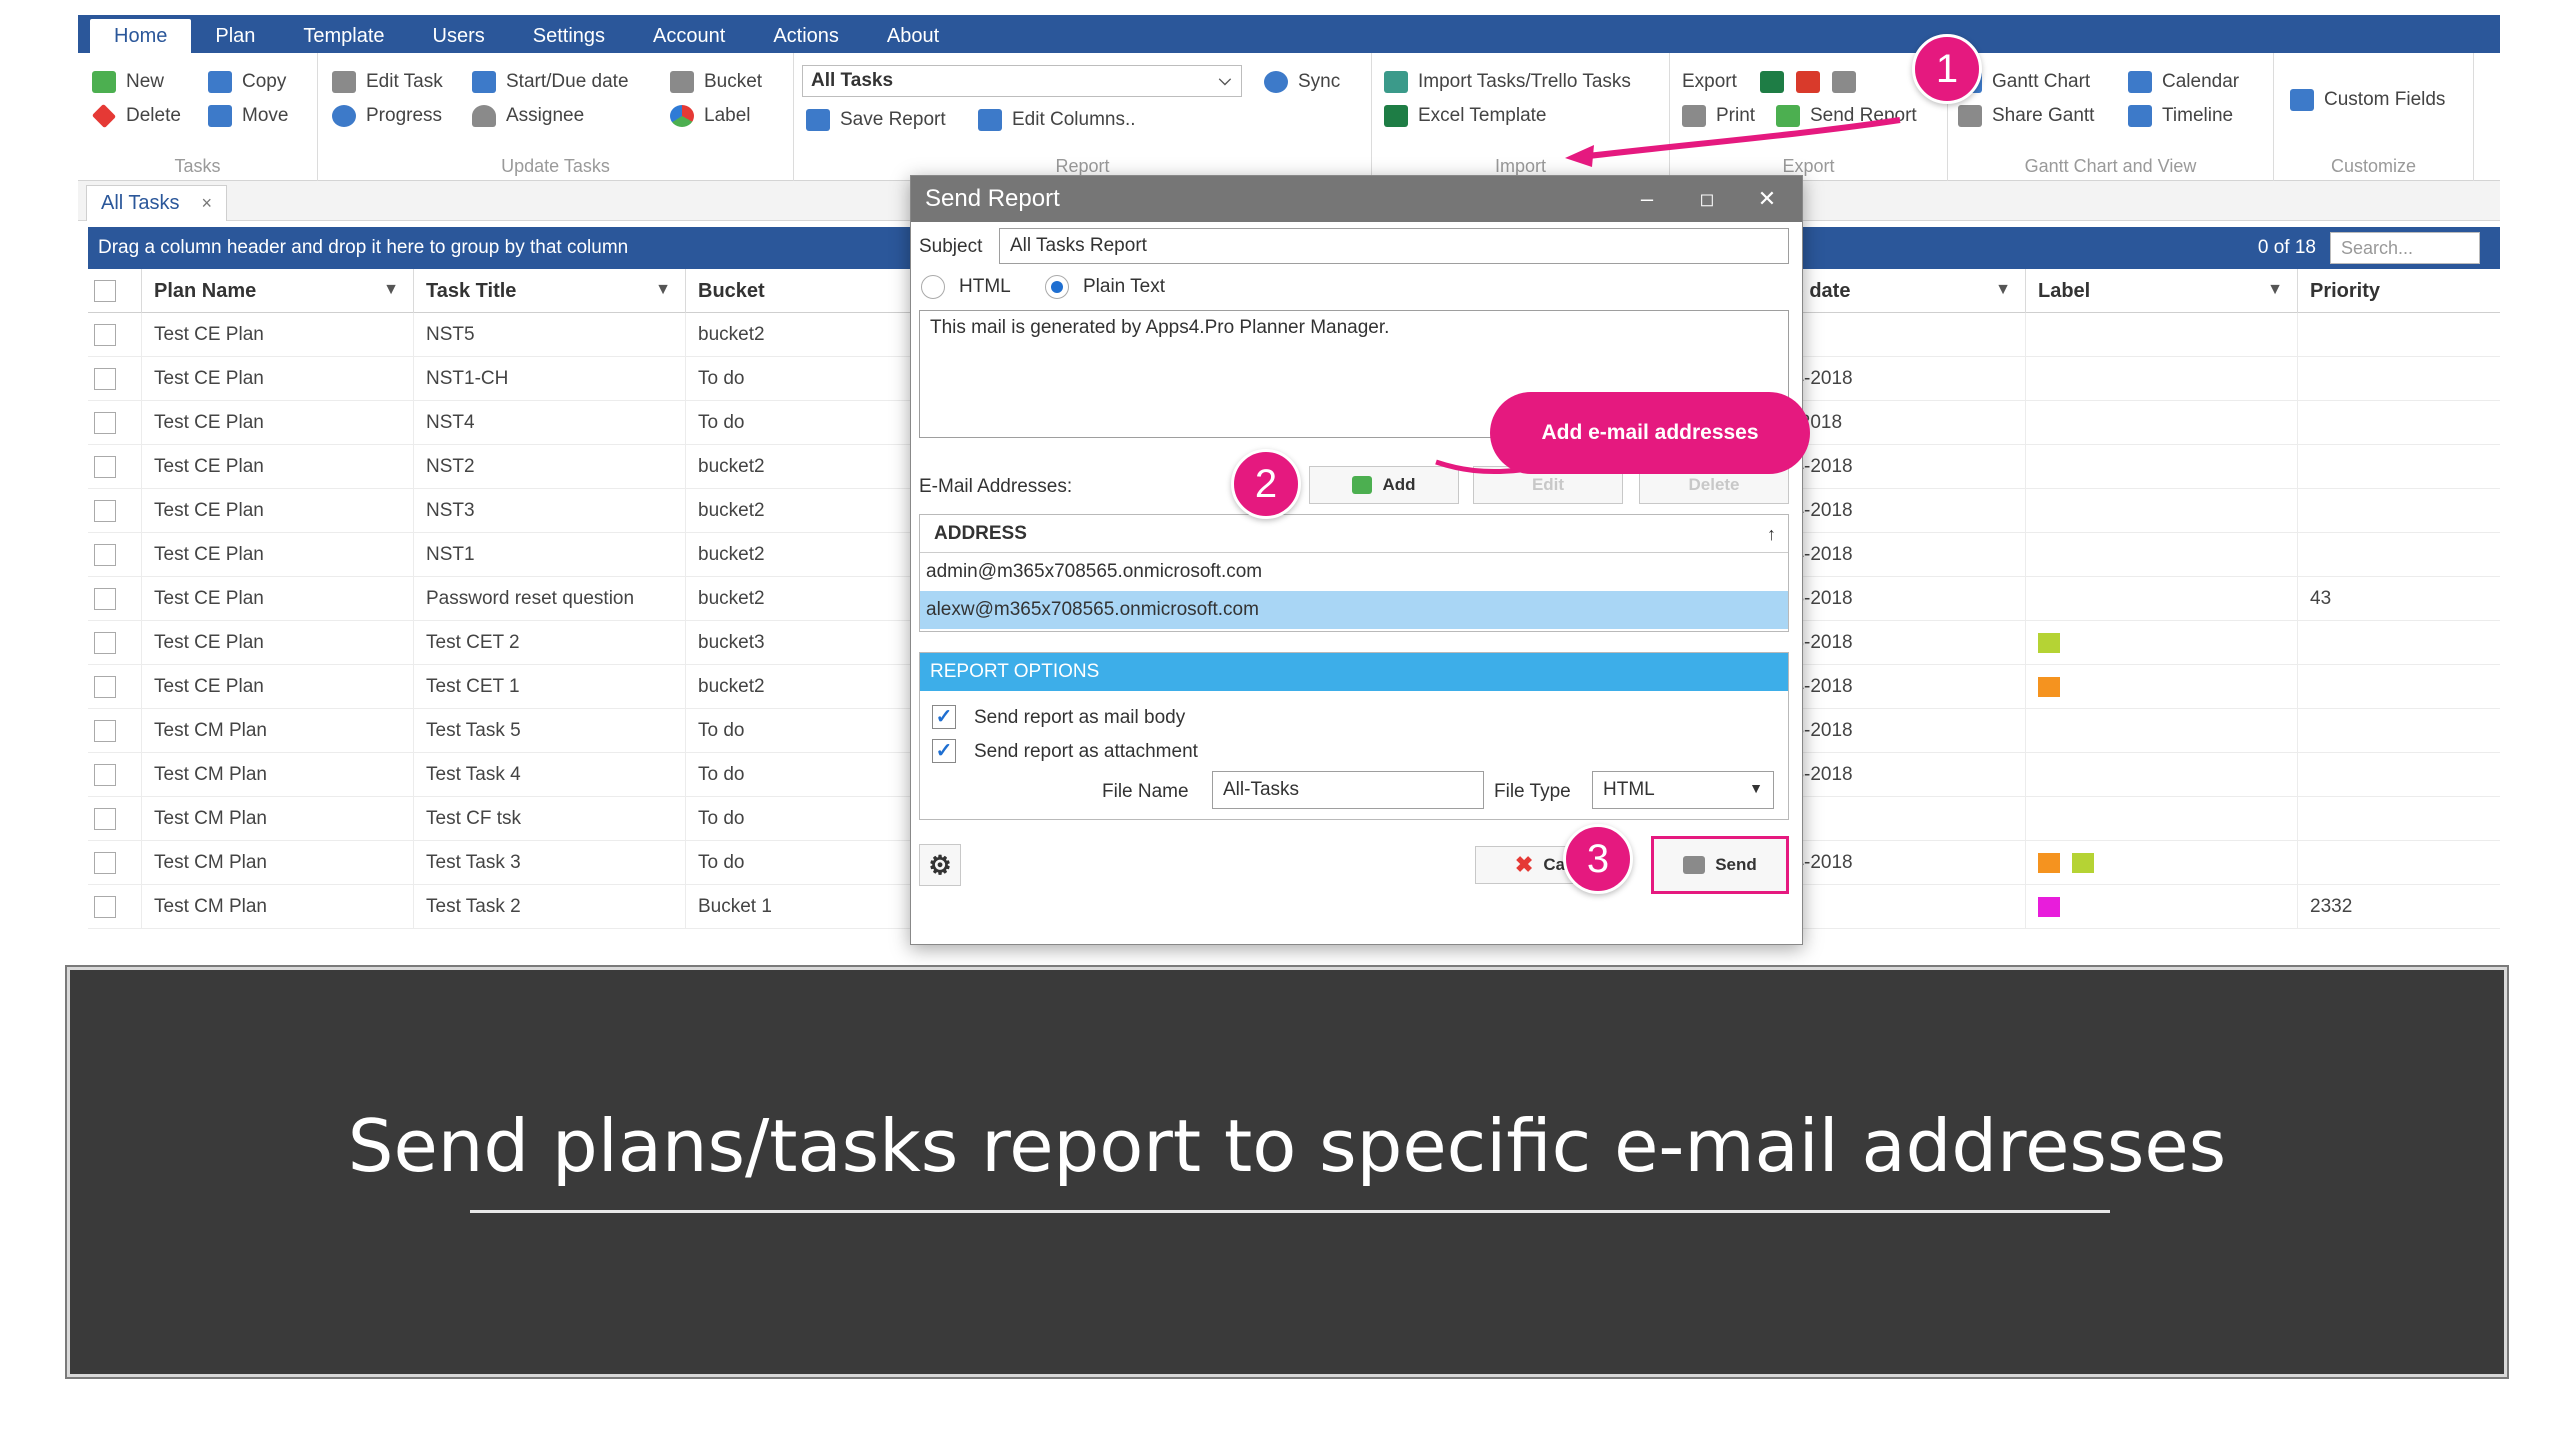  Describe the element at coordinates (1057, 287) in the screenshot. I see `format-plain-text-radio` at that location.